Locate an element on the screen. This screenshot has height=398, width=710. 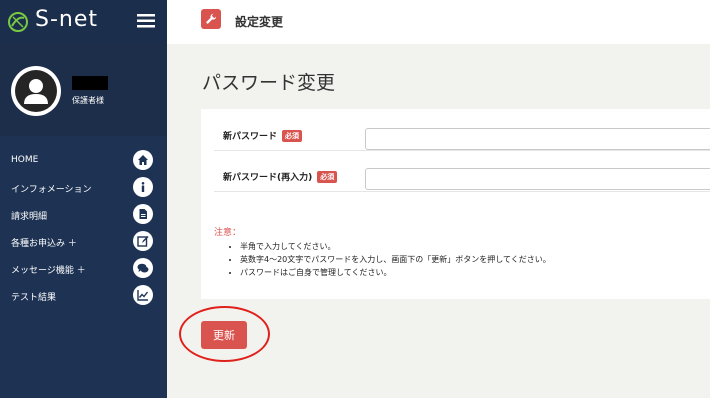
note-item: 半角で入力してください。 is located at coordinates (395, 246).